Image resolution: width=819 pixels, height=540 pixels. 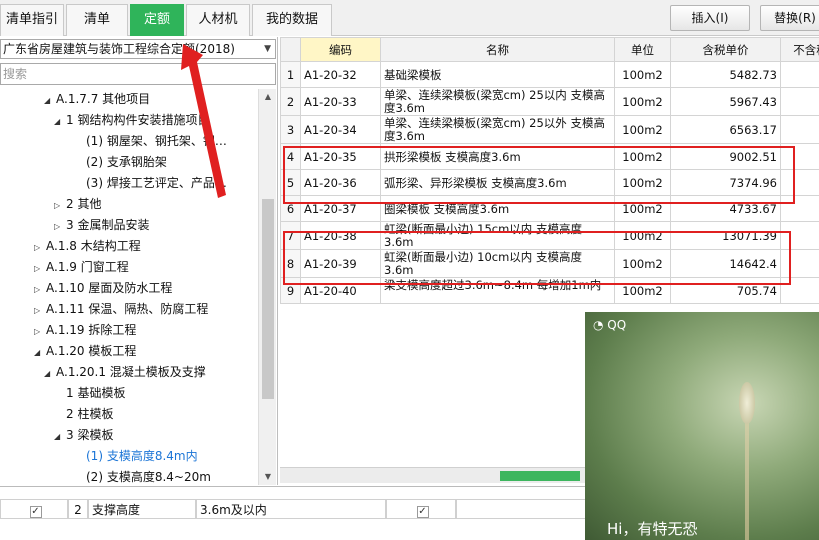 I want to click on tree-node: ▷ 3 金属制品安装, so click(x=101, y=225).